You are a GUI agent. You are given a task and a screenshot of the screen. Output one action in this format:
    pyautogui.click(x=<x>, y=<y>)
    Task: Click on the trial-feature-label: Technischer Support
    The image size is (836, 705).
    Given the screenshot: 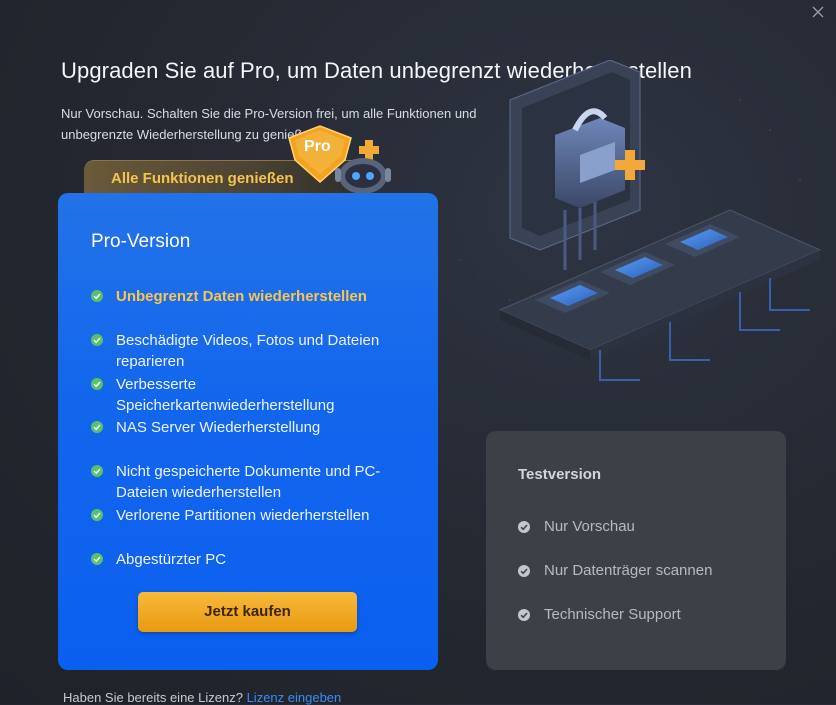 What is the action you would take?
    pyautogui.click(x=612, y=614)
    